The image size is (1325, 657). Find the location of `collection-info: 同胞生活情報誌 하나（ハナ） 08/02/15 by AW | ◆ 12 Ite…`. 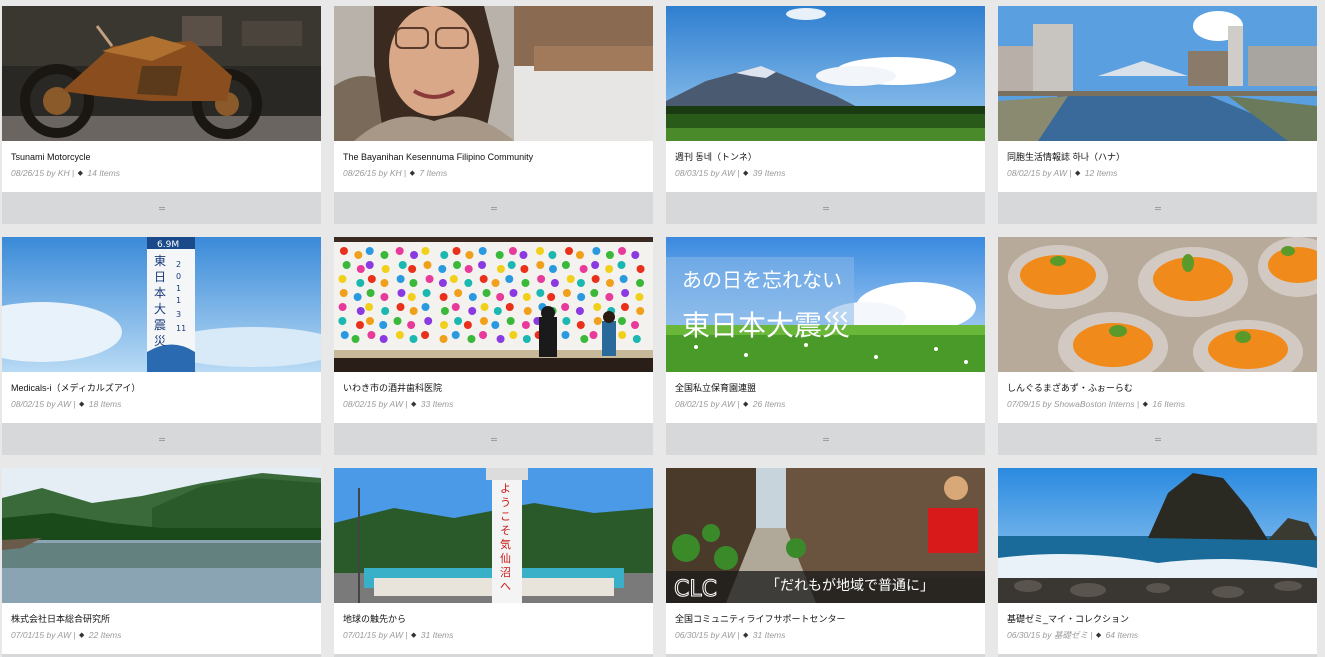

collection-info: 同胞生活情報誌 하나（ハナ） 08/02/15 by AW | ◆ 12 Ite… is located at coordinates (1157, 166).